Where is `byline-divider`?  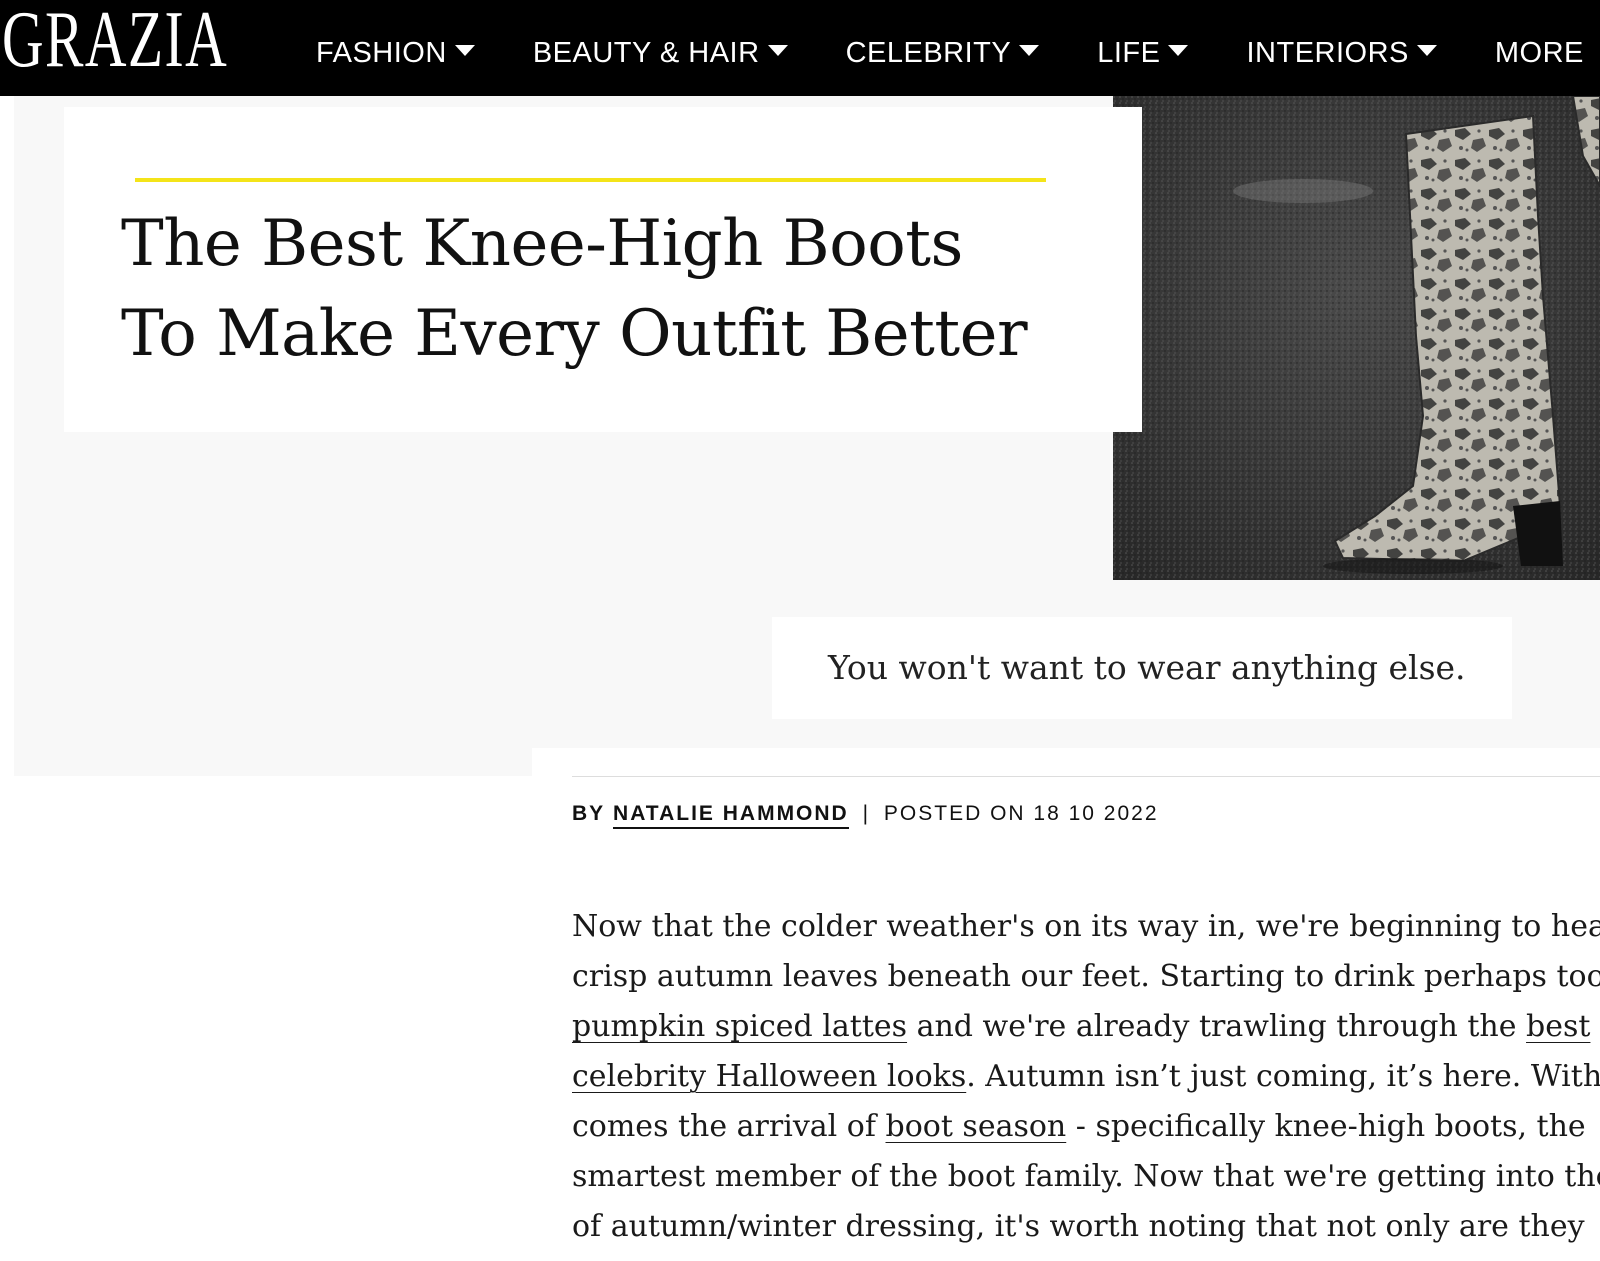 byline-divider is located at coordinates (1086, 776).